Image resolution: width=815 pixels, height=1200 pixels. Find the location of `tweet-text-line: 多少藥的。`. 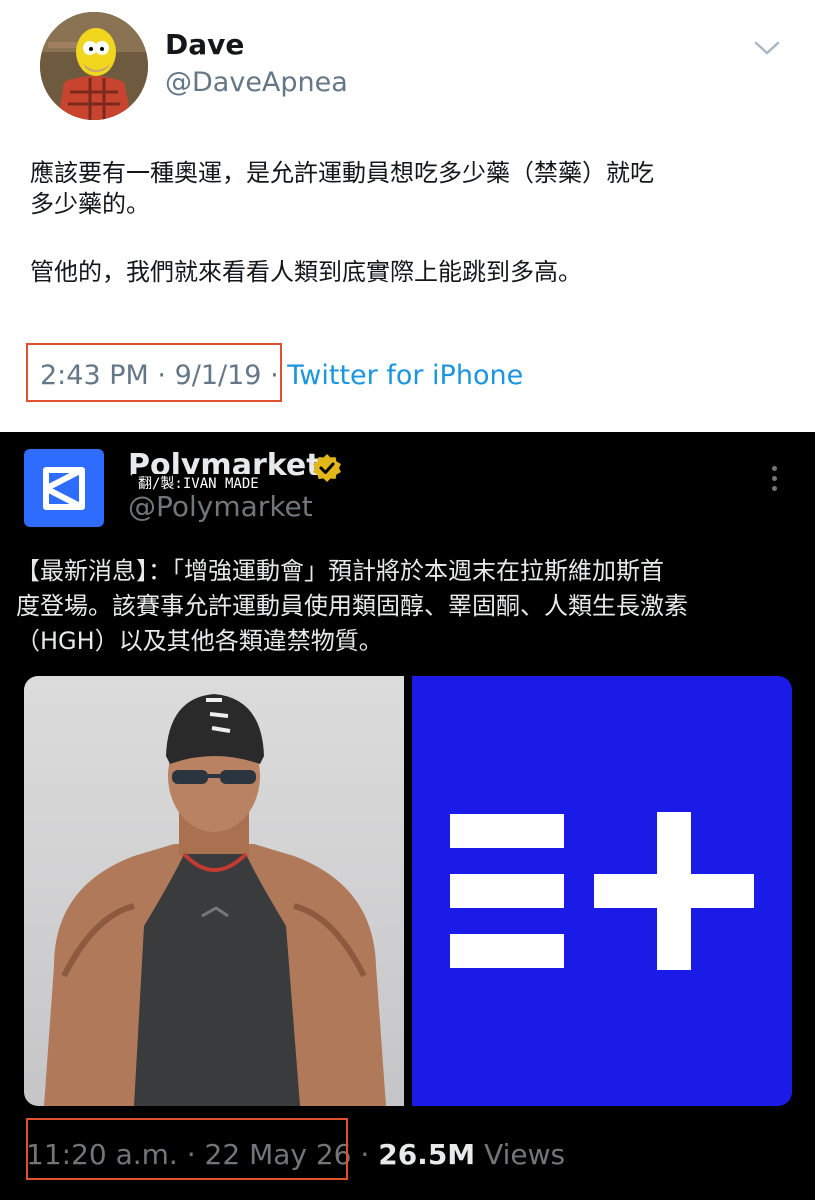

tweet-text-line: 多少藥的。 is located at coordinates (90, 204).